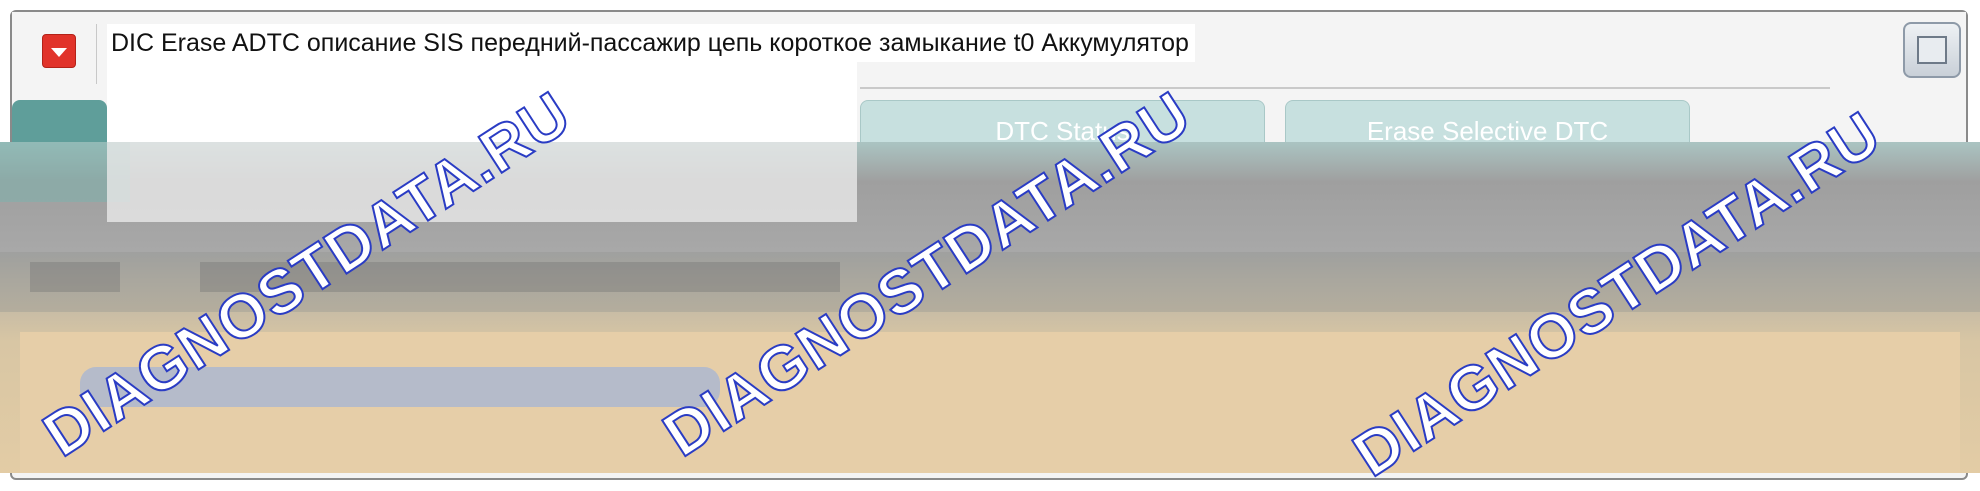 This screenshot has height=491, width=1980. I want to click on header-divider, so click(96, 54).